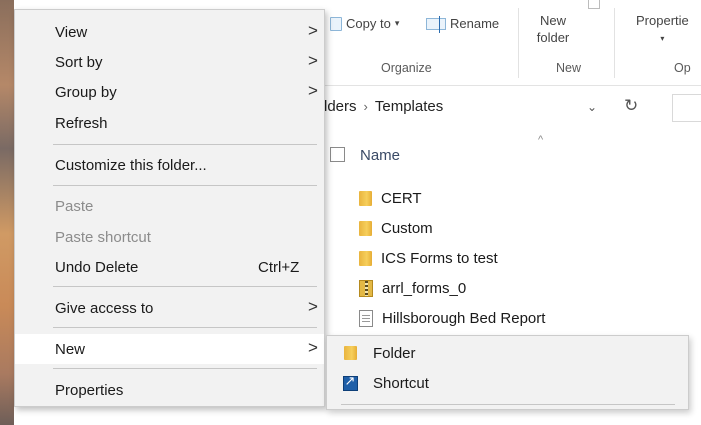 Image resolution: width=701 pixels, height=425 pixels. I want to click on breadcrumb-current: Templates, so click(409, 106).